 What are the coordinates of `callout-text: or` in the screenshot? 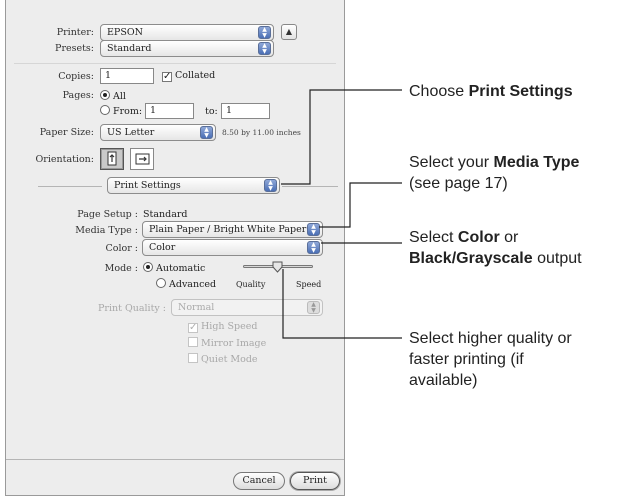 It's located at (509, 237).